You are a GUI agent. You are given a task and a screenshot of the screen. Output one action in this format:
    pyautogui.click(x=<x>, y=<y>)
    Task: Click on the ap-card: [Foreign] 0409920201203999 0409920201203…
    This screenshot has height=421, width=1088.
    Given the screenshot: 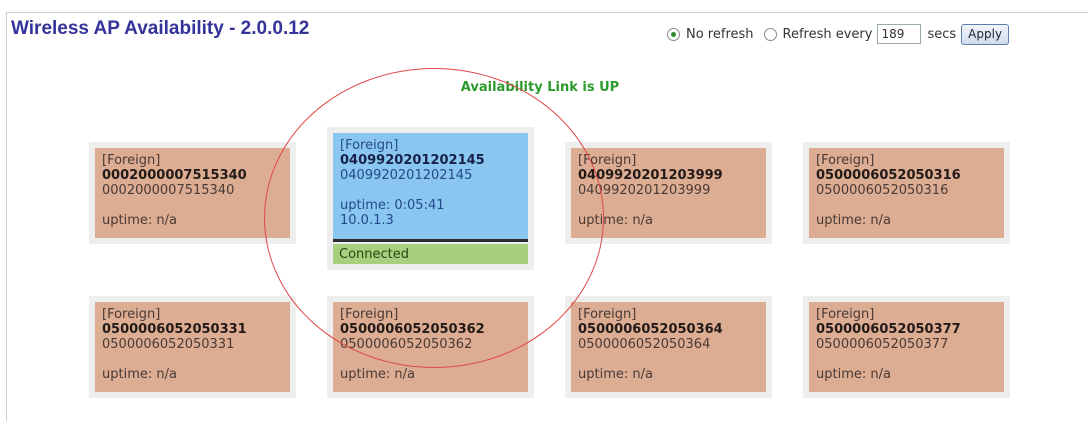 What is the action you would take?
    pyautogui.click(x=668, y=193)
    